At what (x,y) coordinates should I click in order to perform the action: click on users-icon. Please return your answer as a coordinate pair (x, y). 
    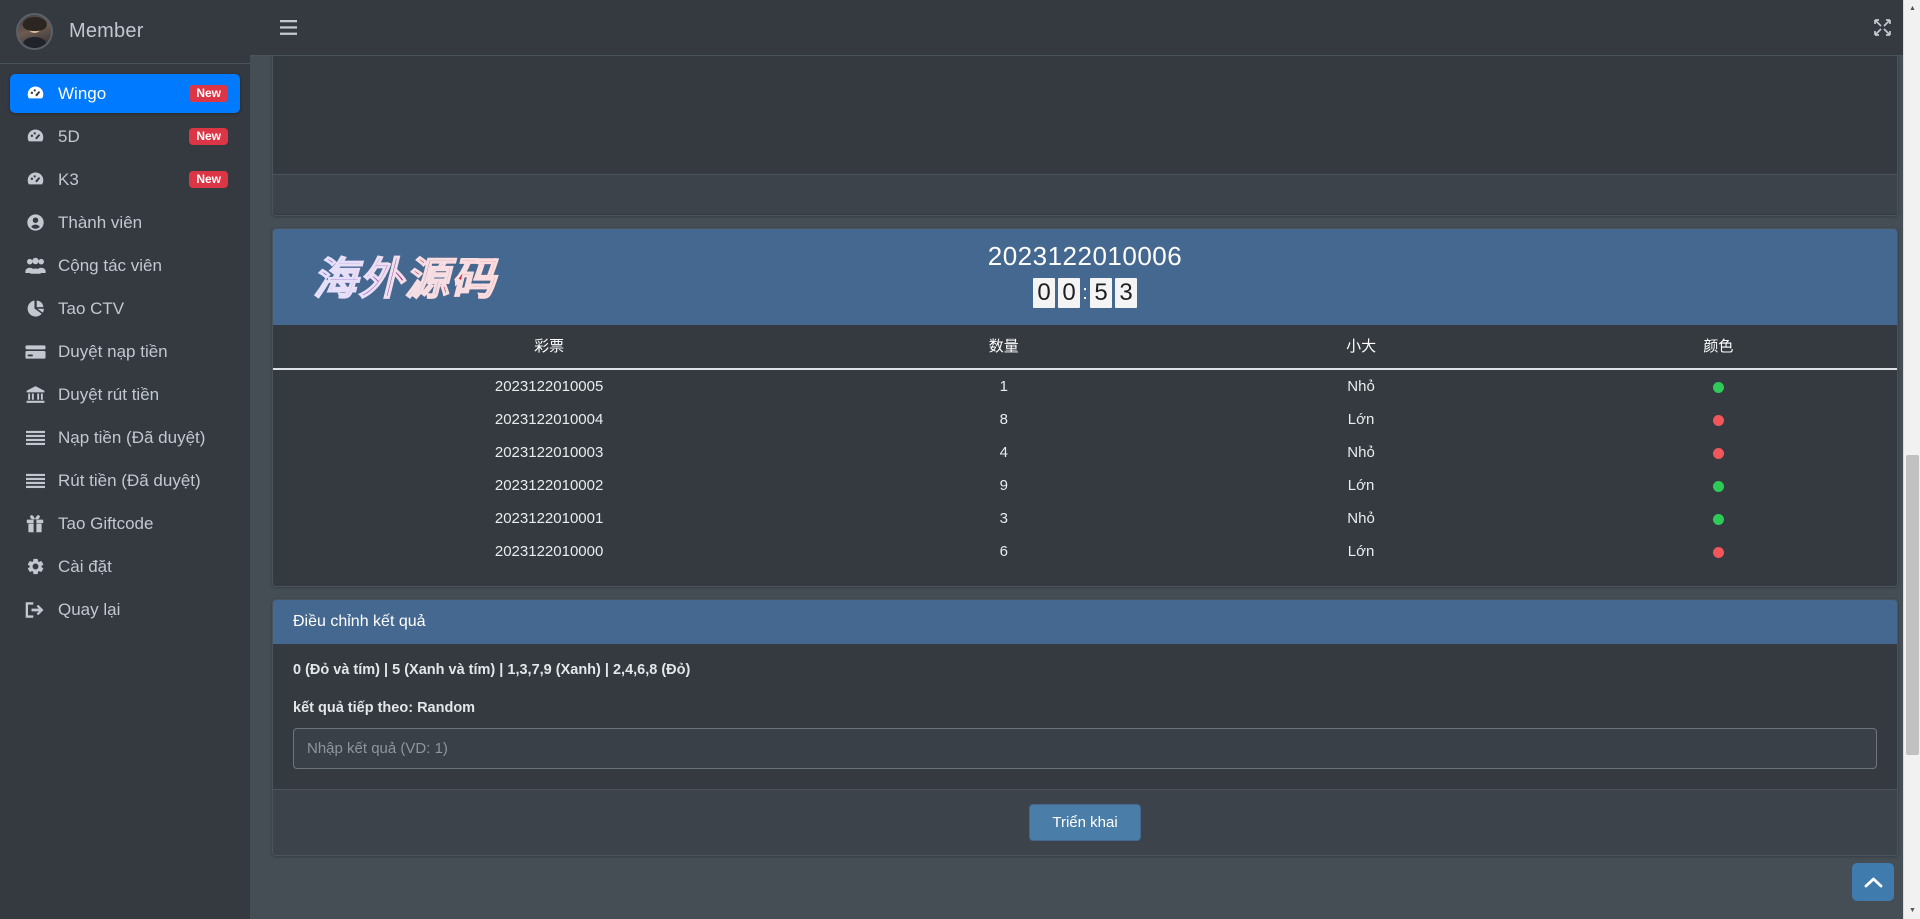
    Looking at the image, I should click on (35, 265).